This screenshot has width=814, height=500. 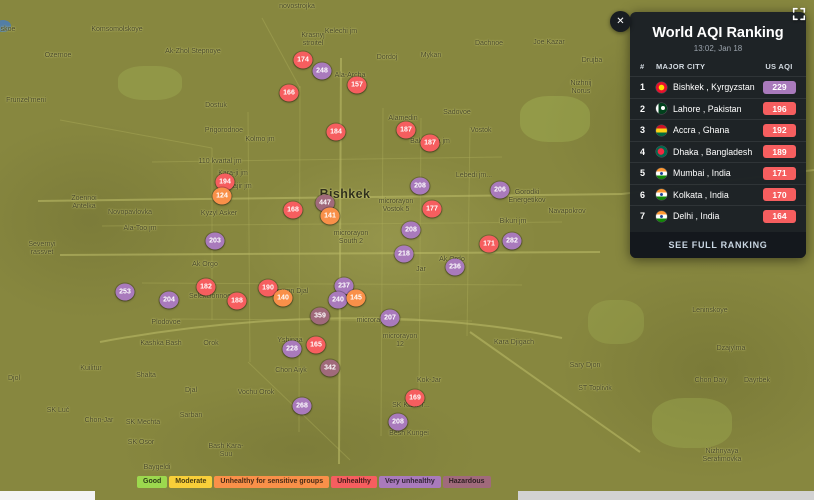 I want to click on city-name: Mumbai , India, so click(x=702, y=173).